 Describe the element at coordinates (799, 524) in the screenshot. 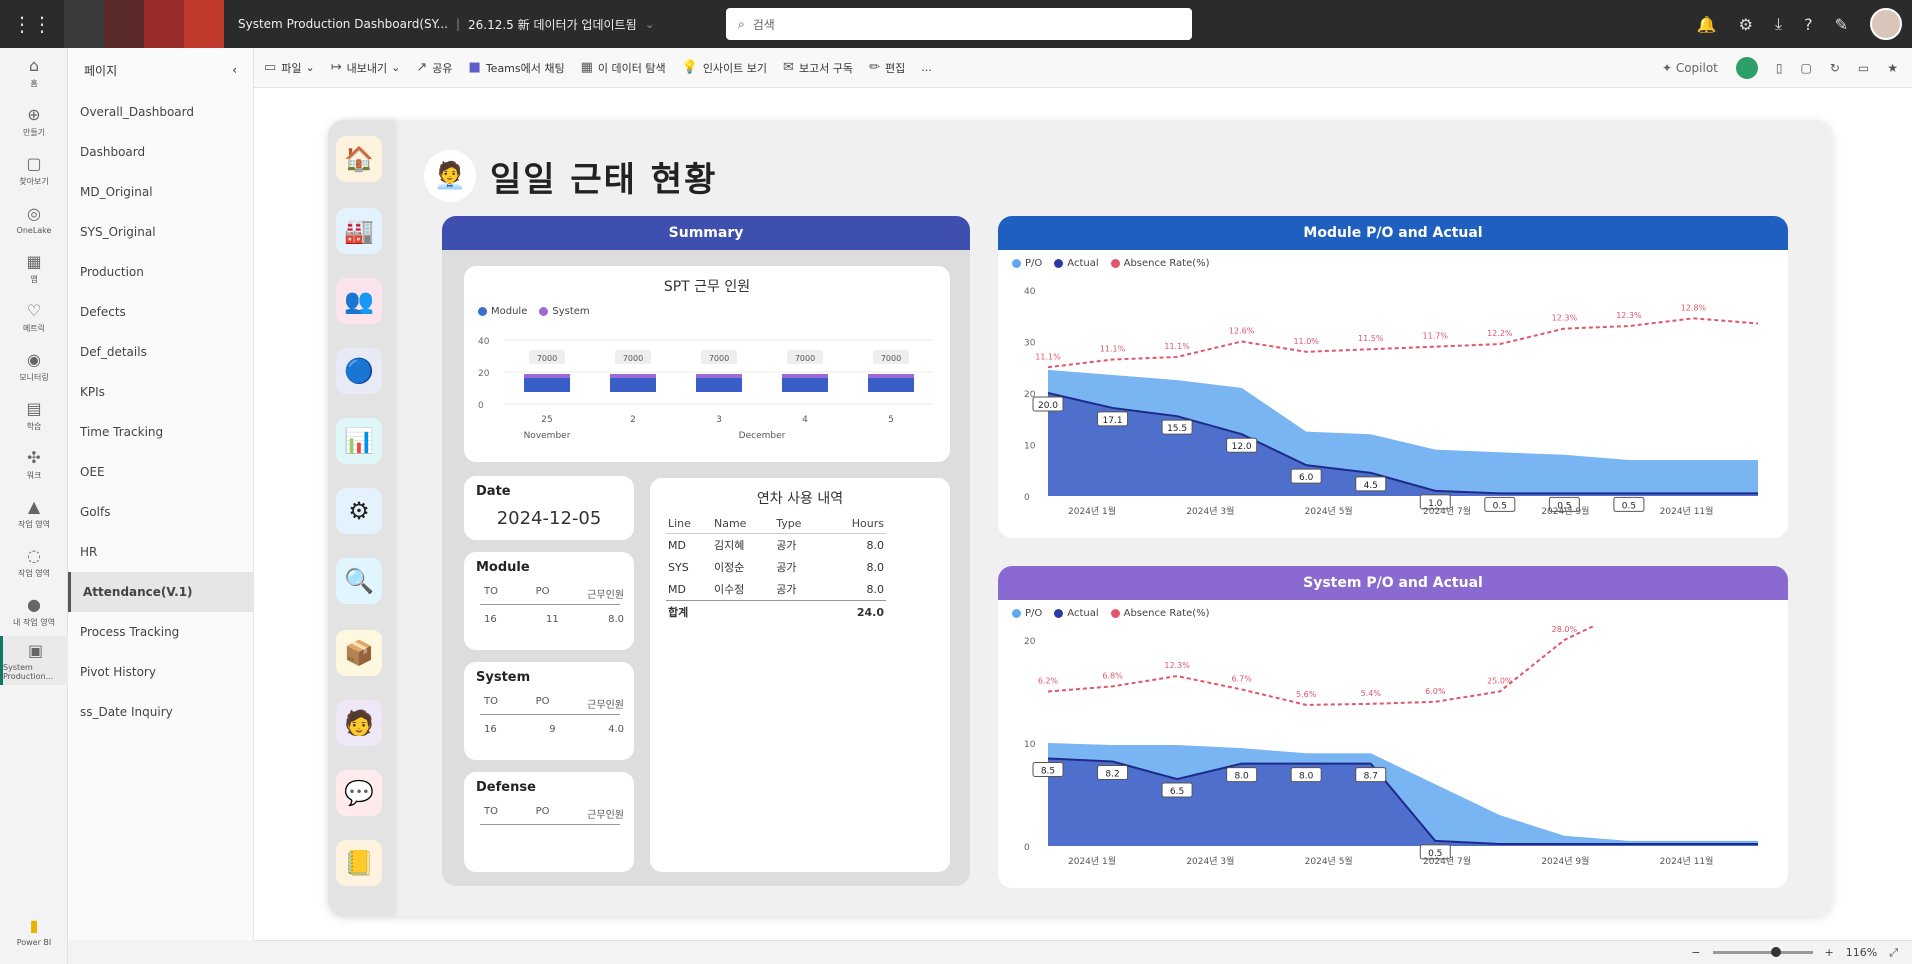

I see `leave-col-header: Type` at that location.